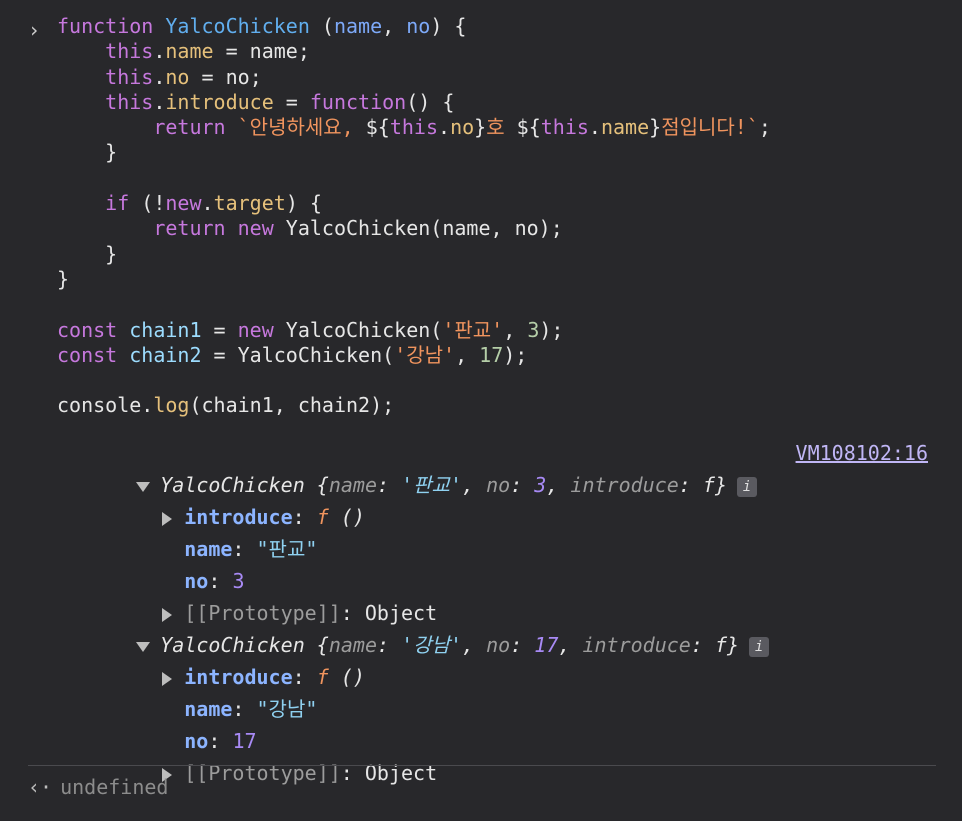  Describe the element at coordinates (292, 354) in the screenshot. I see `code-line: const chain2 = YalcoChicken('강남', 17);` at that location.